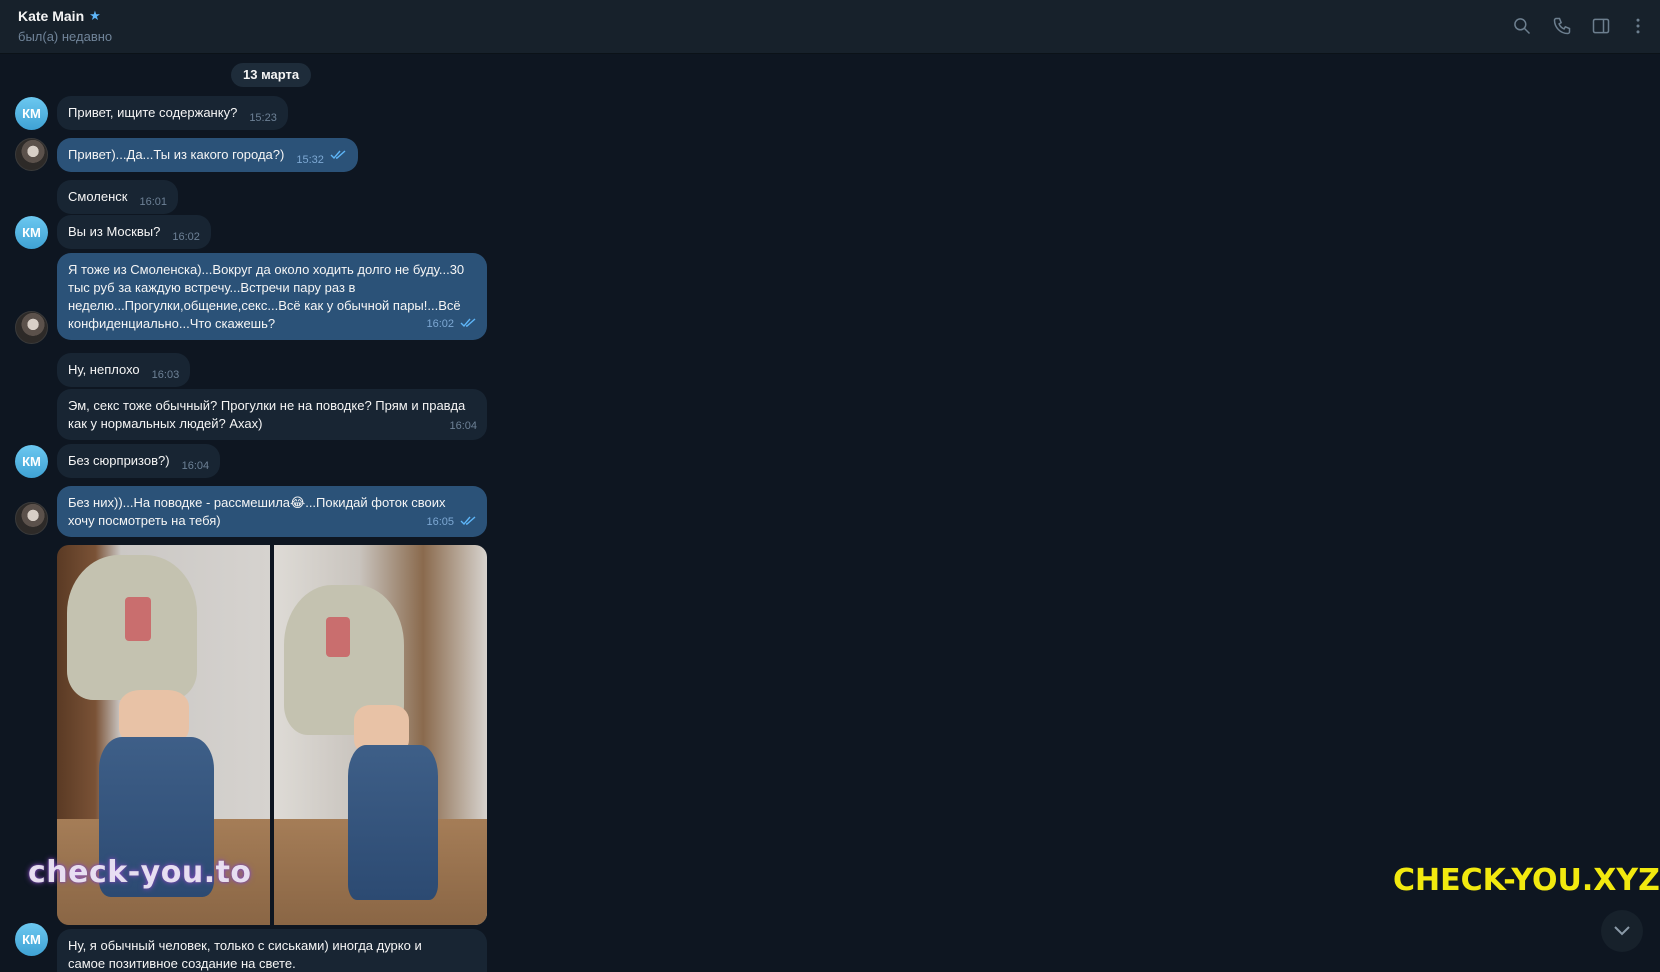 Image resolution: width=1660 pixels, height=972 pixels. I want to click on contact-name: Kate Main, so click(51, 16).